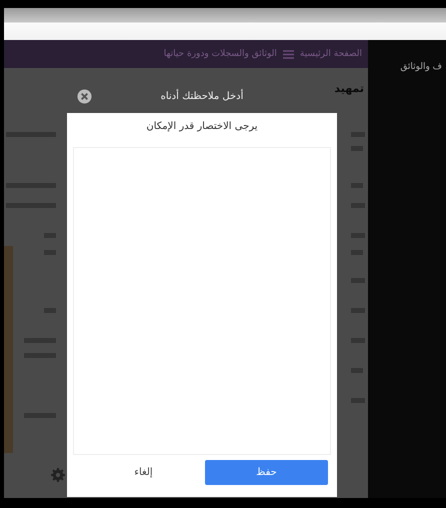 This screenshot has height=508, width=446. Describe the element at coordinates (202, 127) in the screenshot. I see `dialog-subtitle: يرجى الاختصار قدر الإمكان` at that location.